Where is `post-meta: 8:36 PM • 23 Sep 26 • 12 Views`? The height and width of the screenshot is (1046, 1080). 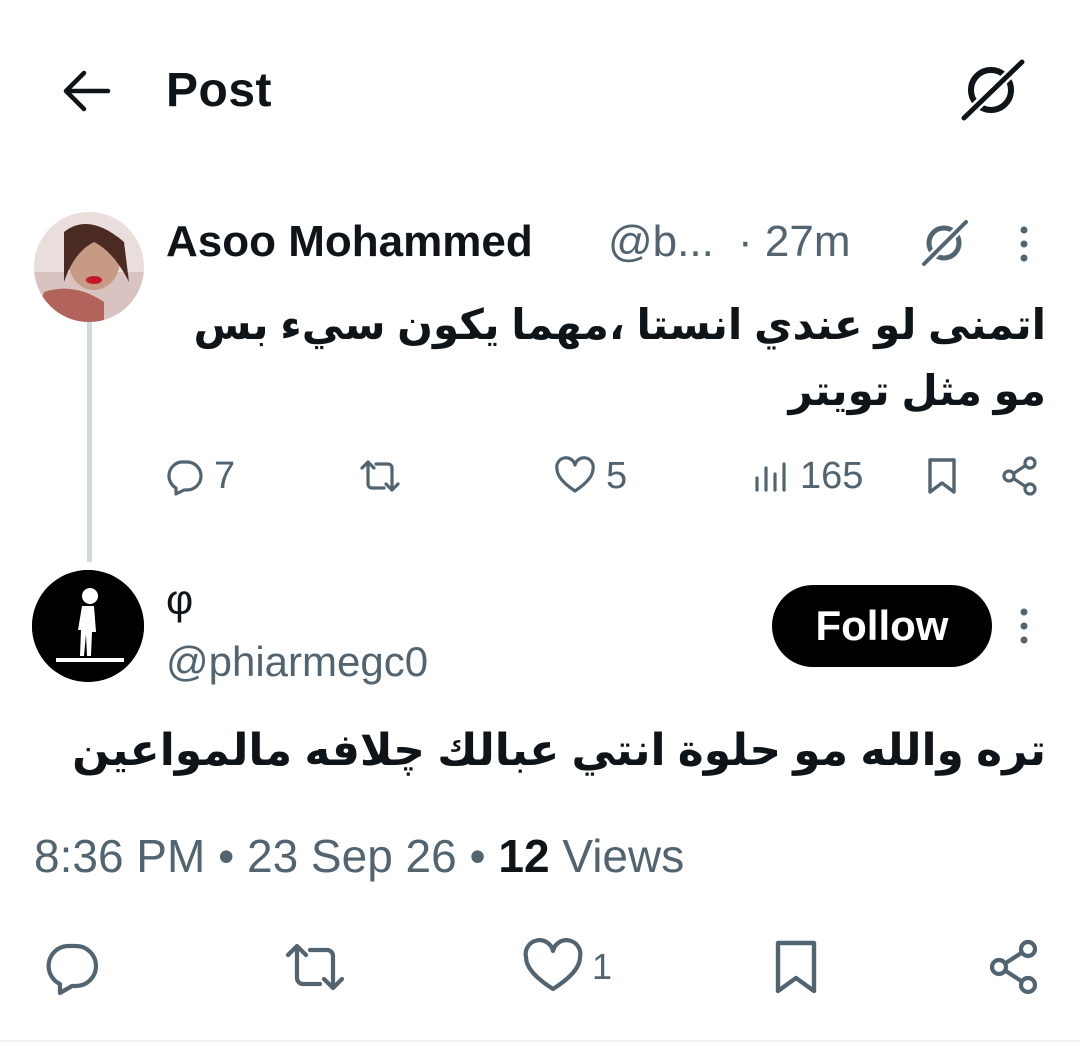 post-meta: 8:36 PM • 23 Sep 26 • 12 Views is located at coordinates (359, 856).